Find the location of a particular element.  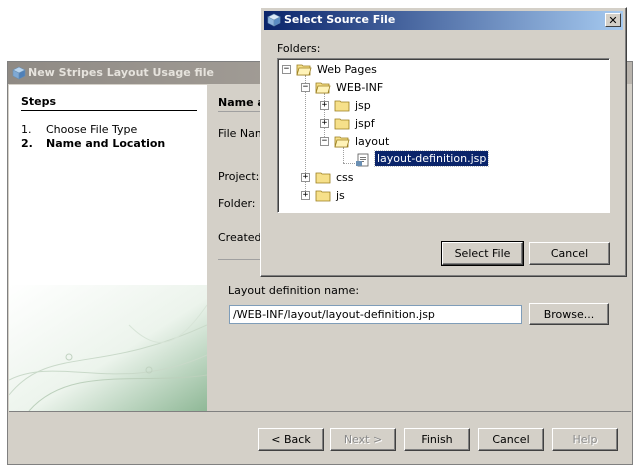

wizard-title: New Stripes Layout Usage file is located at coordinates (121, 72).